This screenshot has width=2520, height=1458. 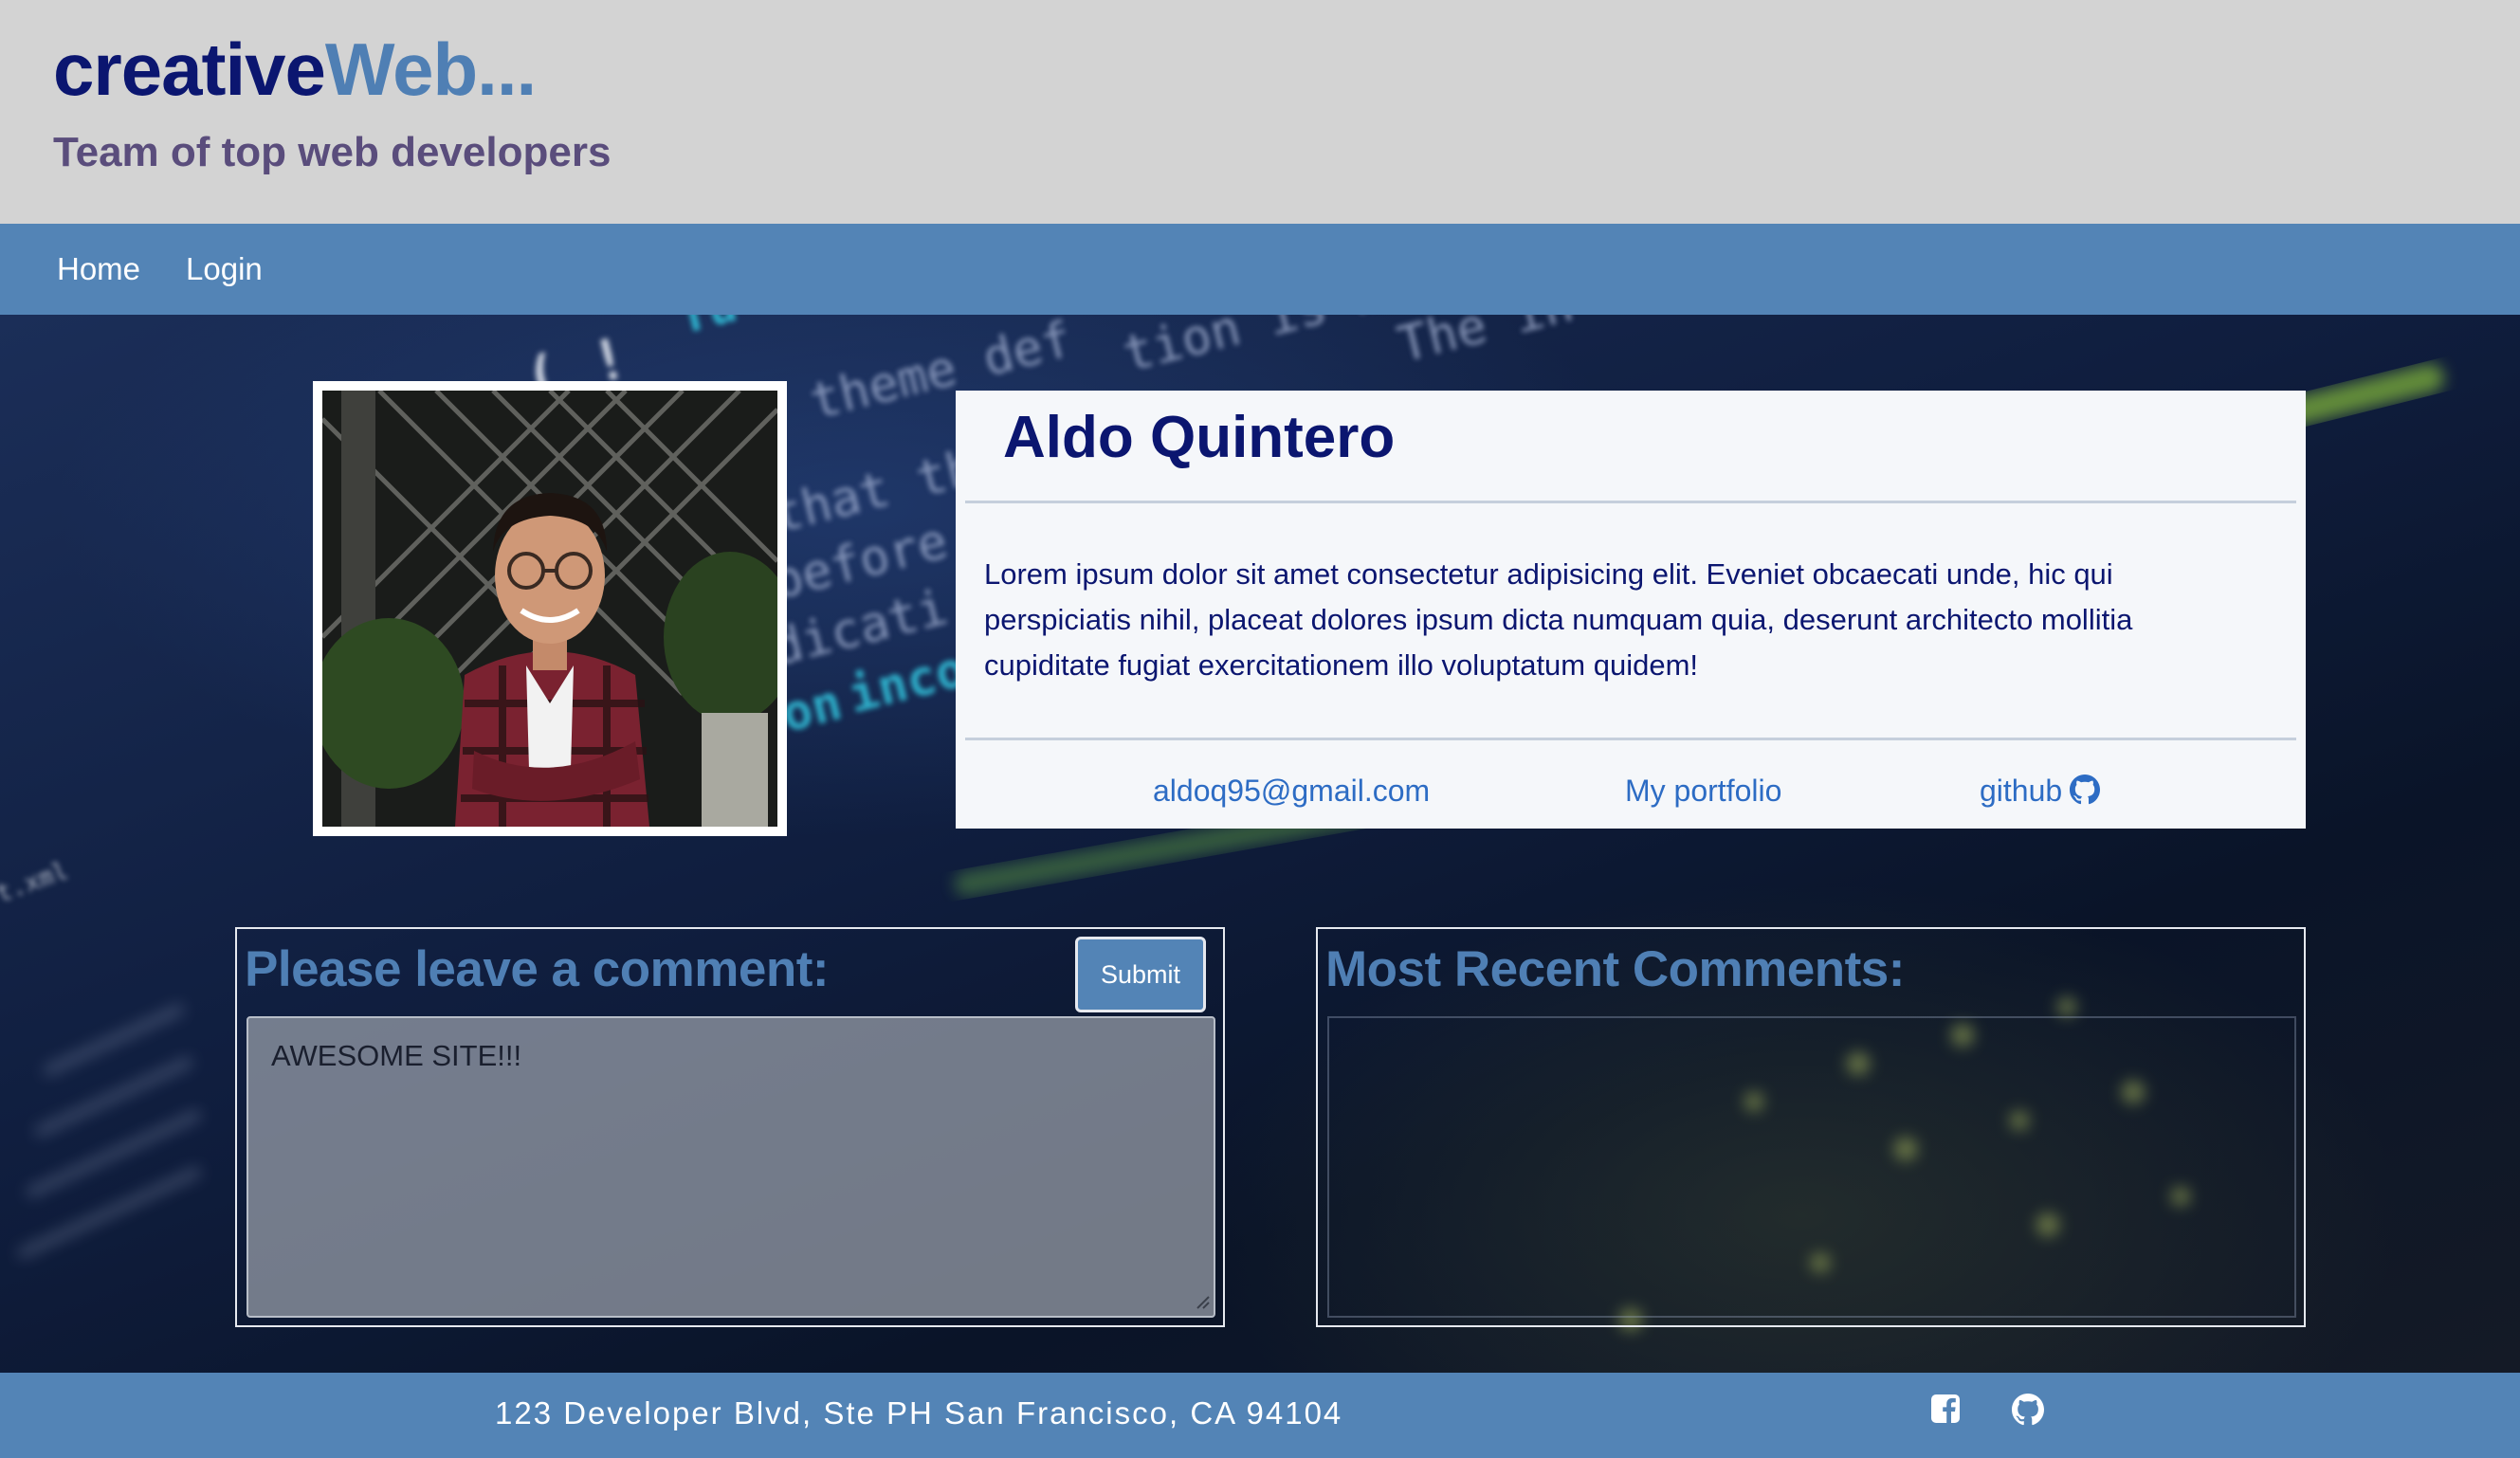 I want to click on svg-text: tion is m, so click(x=1254, y=349).